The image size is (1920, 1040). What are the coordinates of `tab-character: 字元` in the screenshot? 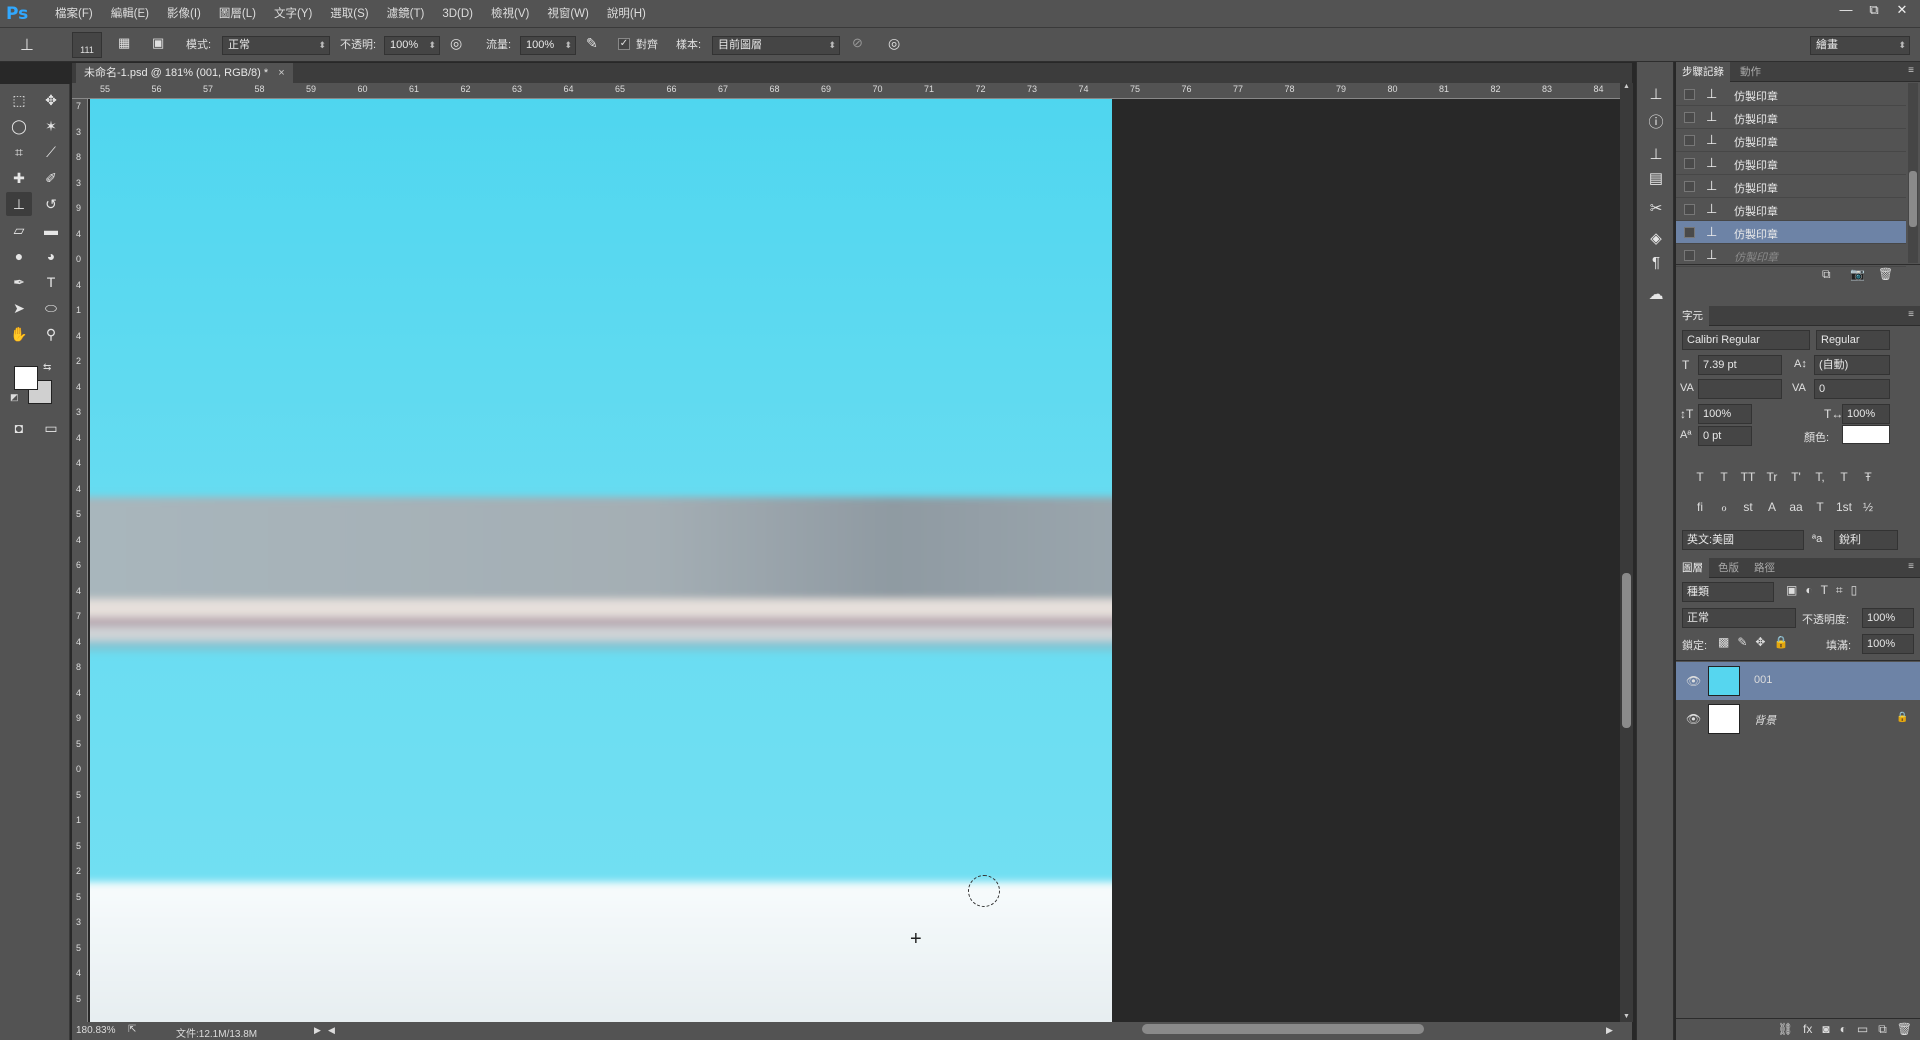 It's located at (1692, 316).